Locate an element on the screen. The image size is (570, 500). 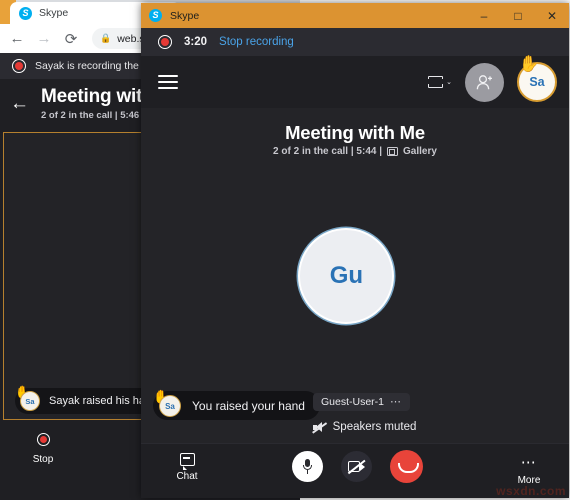
my-avatar: Sa ✋ is located at coordinates (537, 79).